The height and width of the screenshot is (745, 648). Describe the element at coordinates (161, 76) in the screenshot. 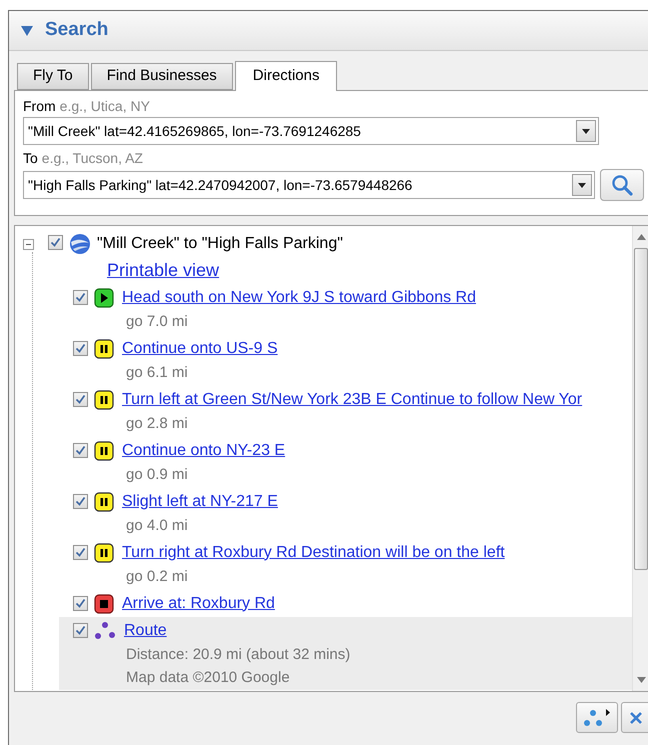

I see `tab: Find Businesses` at that location.